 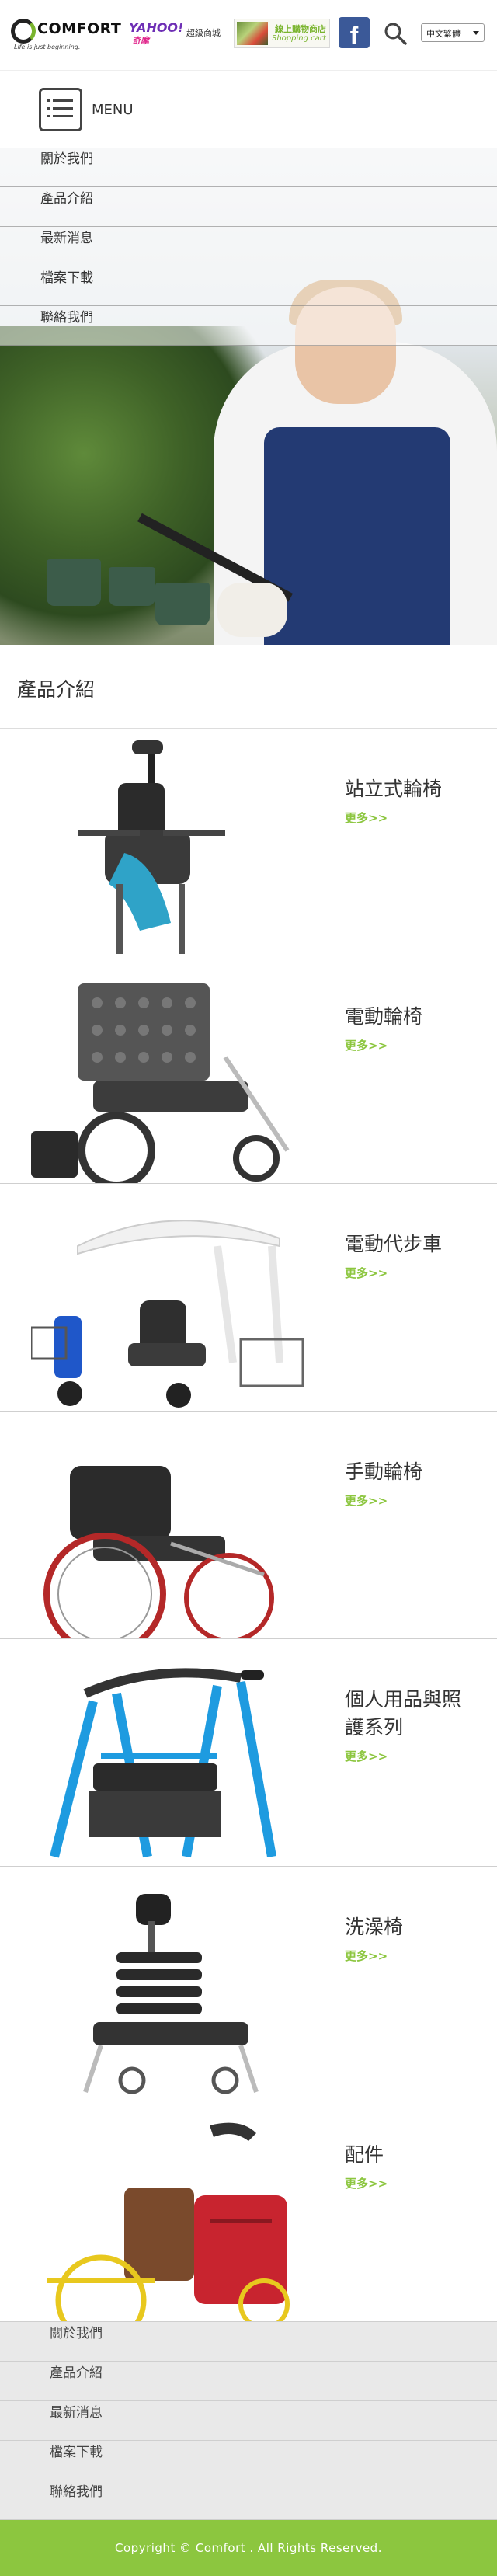 What do you see at coordinates (248, 2460) in the screenshot?
I see `footer-item-downloads: 檔案下載` at bounding box center [248, 2460].